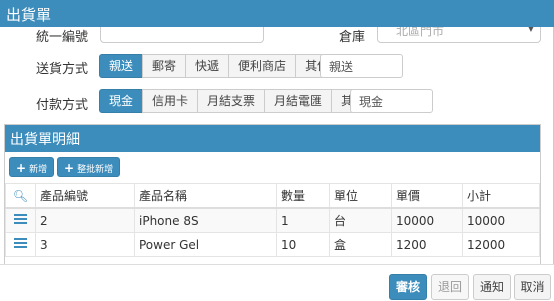 This screenshot has width=554, height=301. Describe the element at coordinates (121, 66) in the screenshot. I see `shipping-option-hand-delivery: 親送` at that location.